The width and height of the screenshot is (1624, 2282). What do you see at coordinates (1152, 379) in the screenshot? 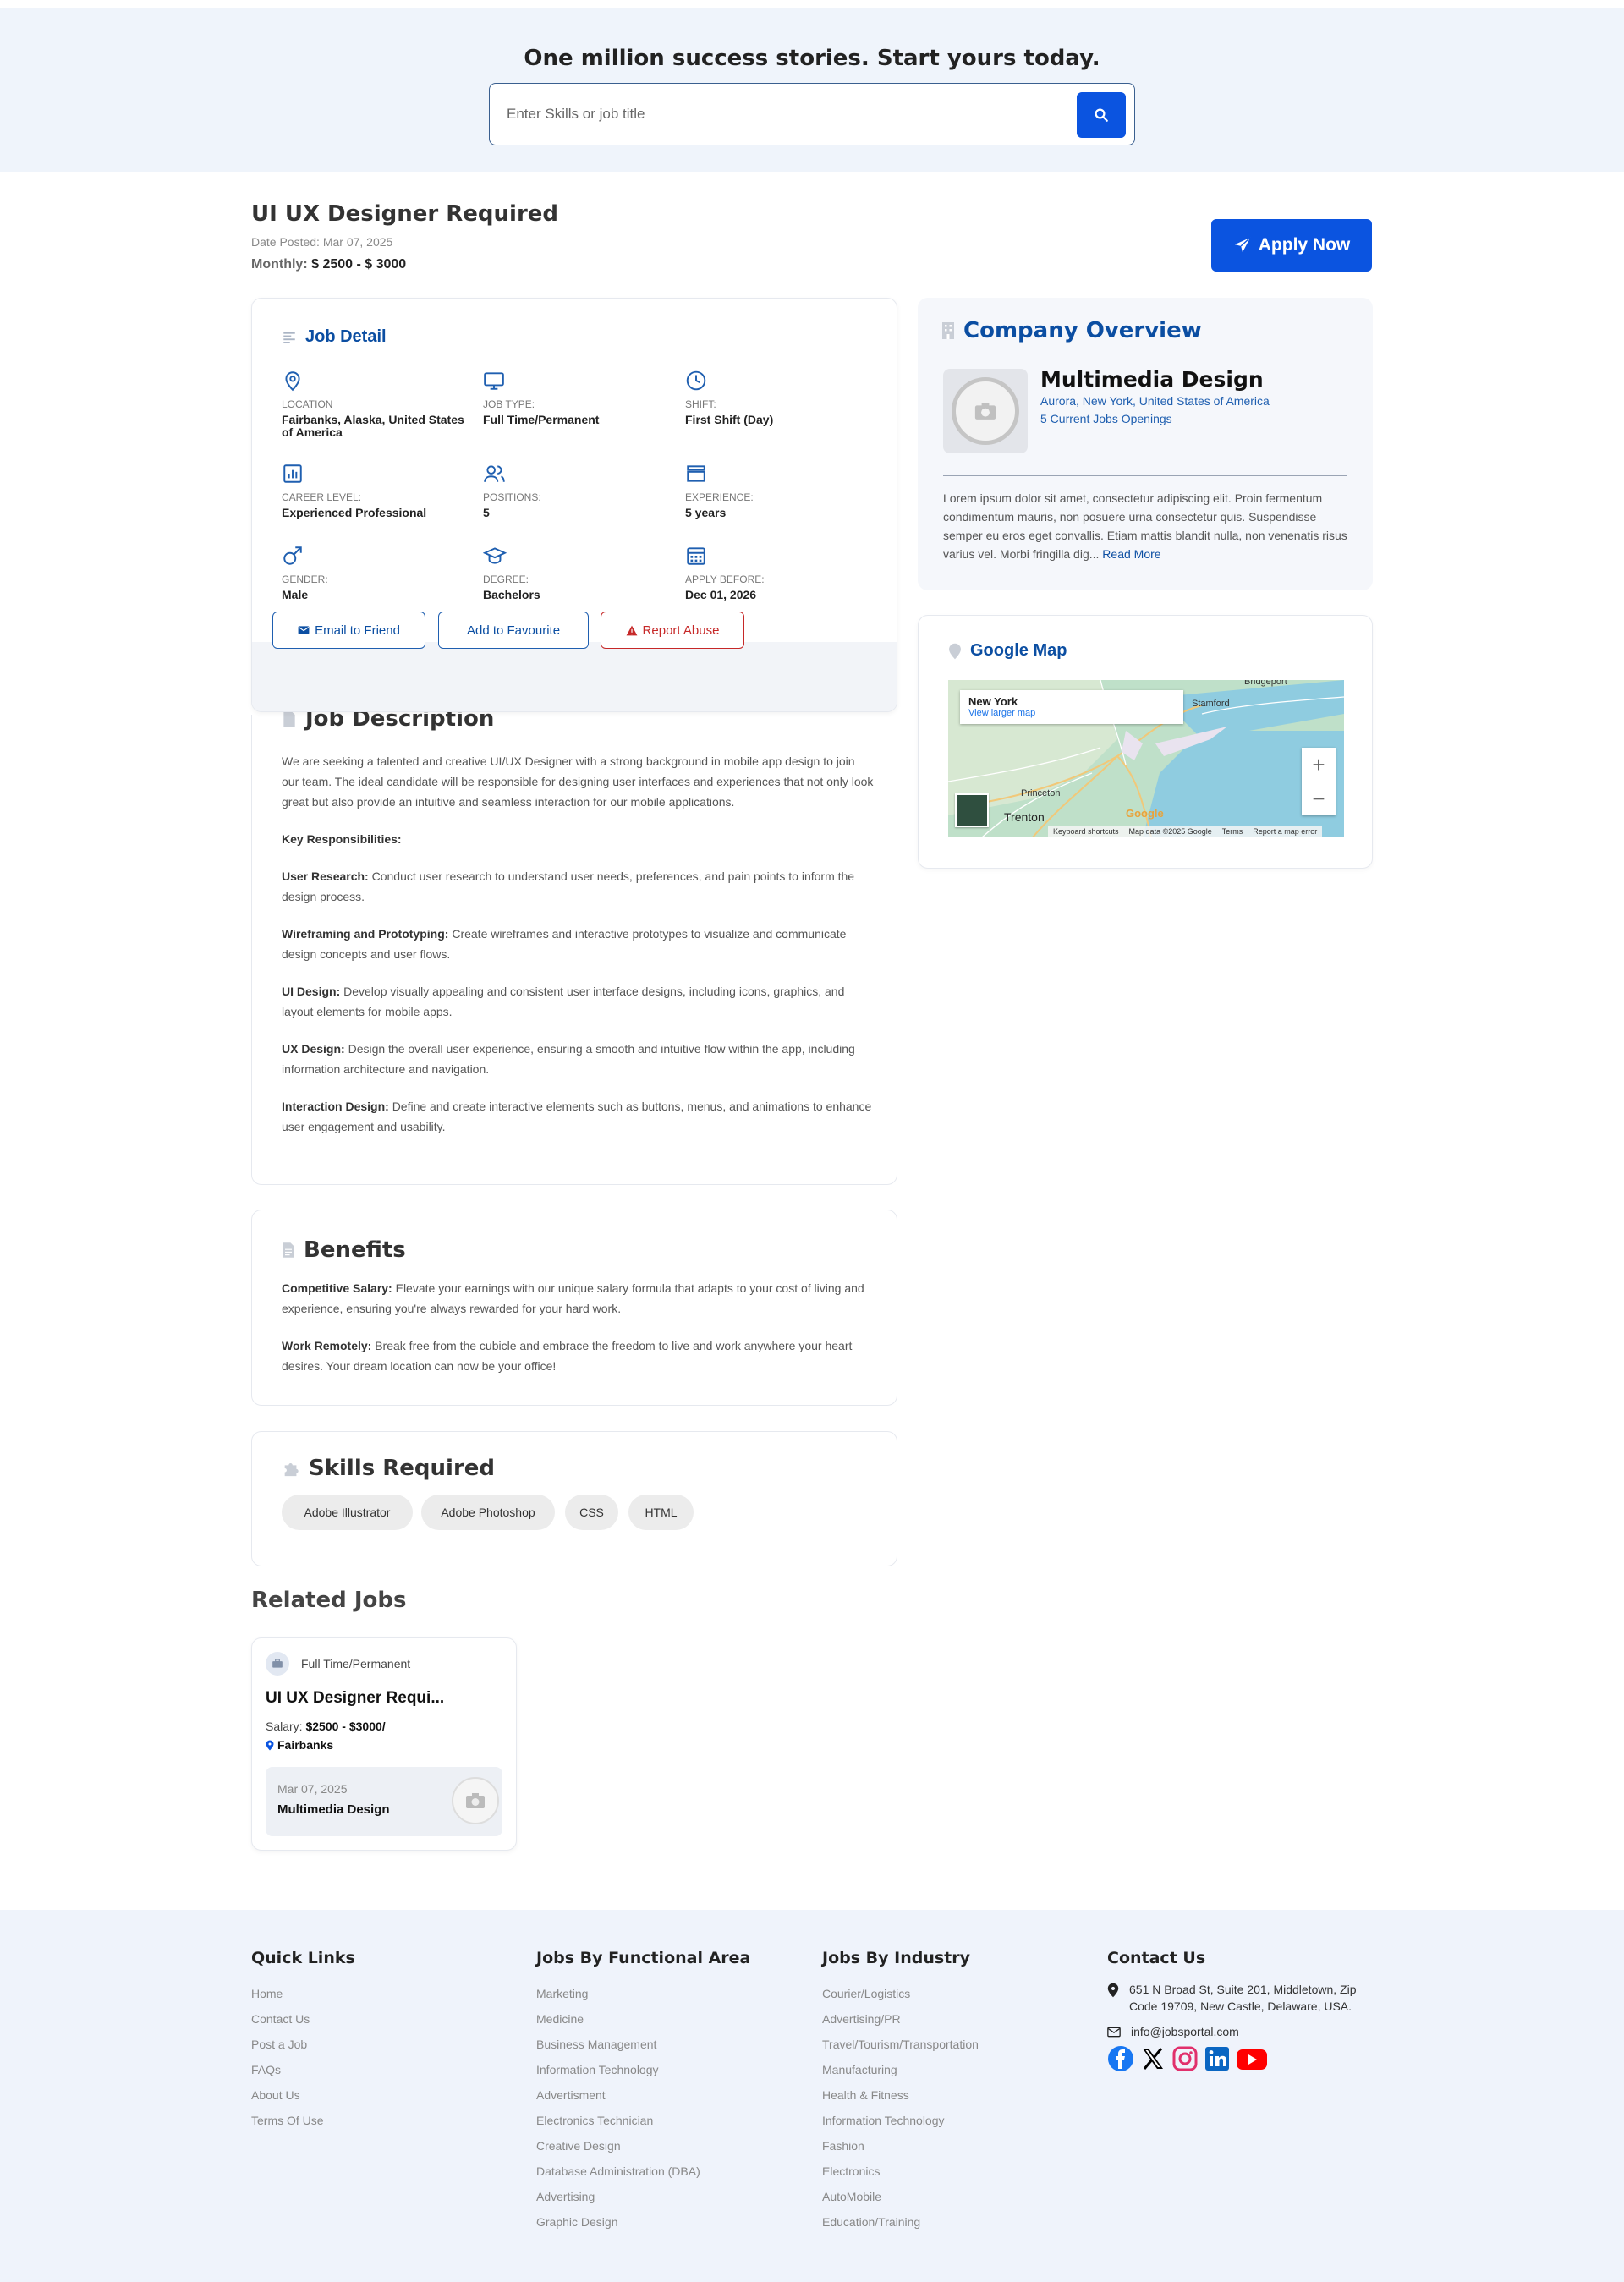
I see `company-name: Multimedia Design` at bounding box center [1152, 379].